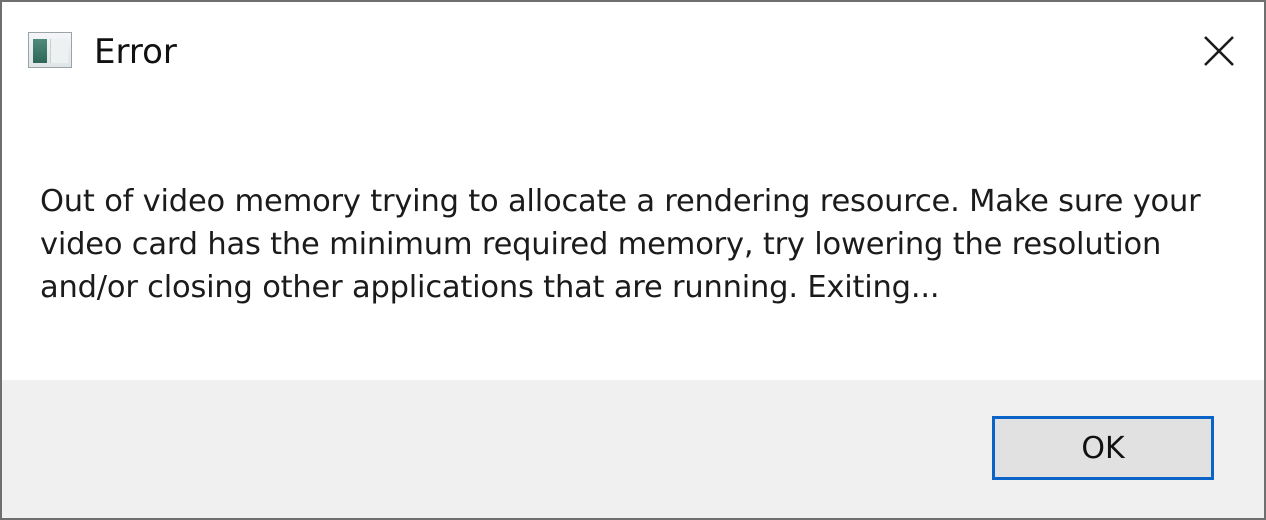 Image resolution: width=1266 pixels, height=520 pixels. I want to click on dialog-title: Error, so click(135, 52).